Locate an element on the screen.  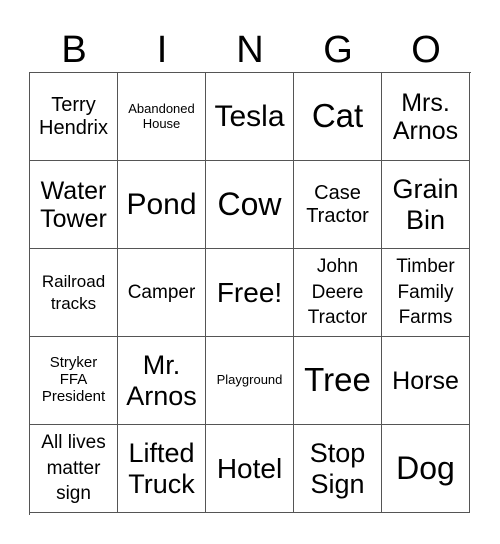
bingo-cell: Lifted Truck is located at coordinates (162, 469).